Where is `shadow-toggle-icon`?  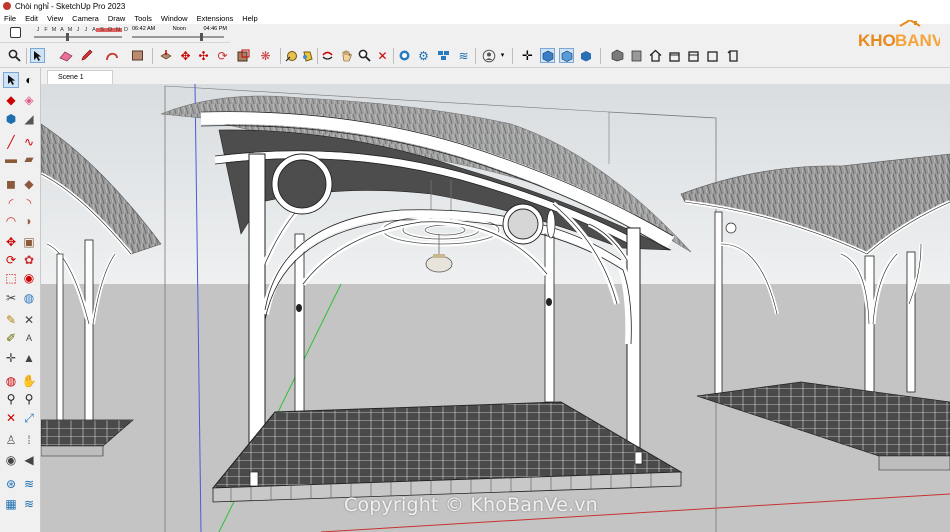
shadow-toggle-icon is located at coordinates (15, 32).